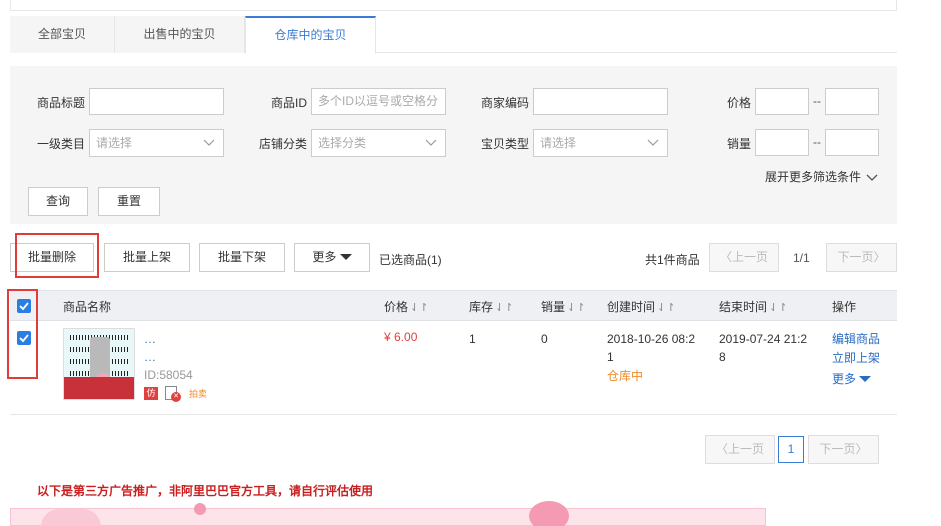  Describe the element at coordinates (99, 388) in the screenshot. I see `thumbnail-banner` at that location.